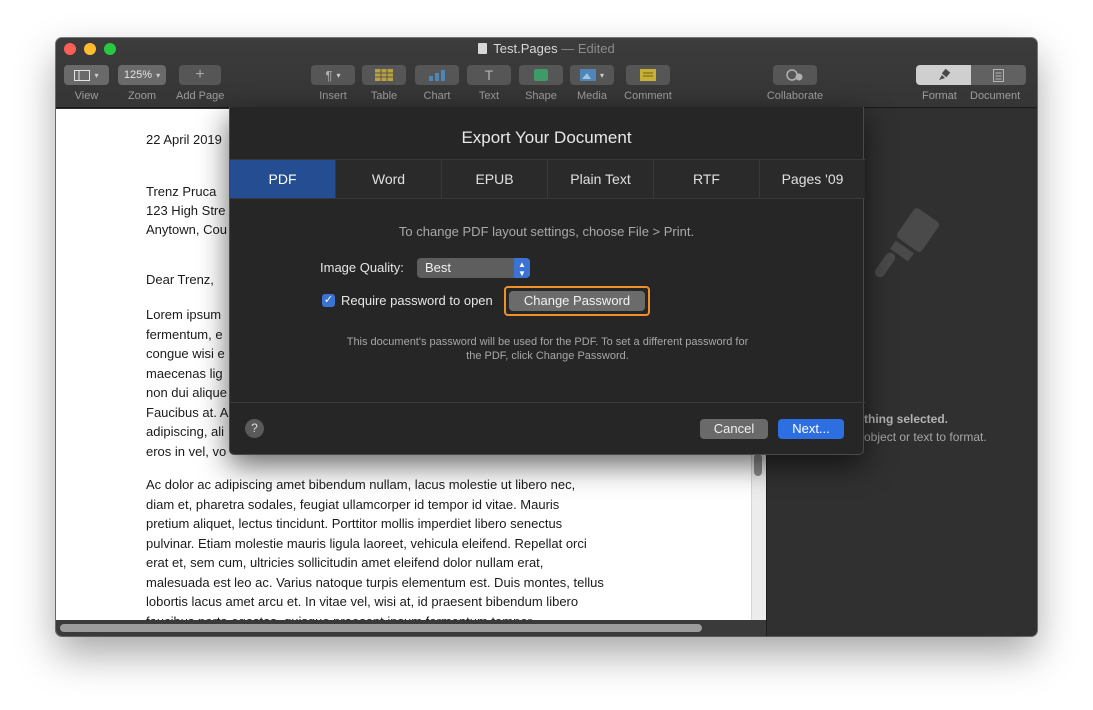  Describe the element at coordinates (758, 465) in the screenshot. I see `vertical-scrollbar-thumb` at that location.